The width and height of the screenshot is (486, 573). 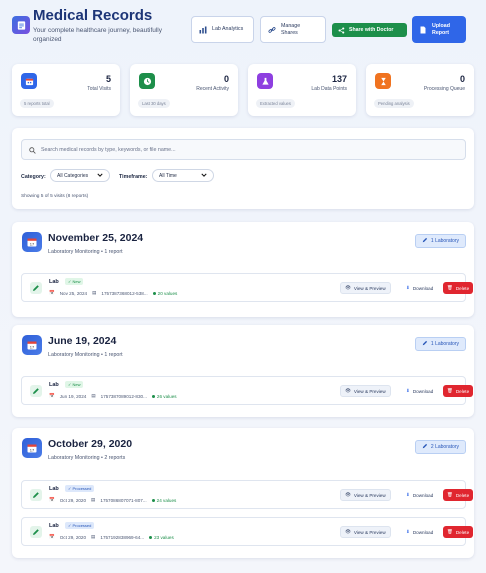 I want to click on stat-note: Pending analysis, so click(x=394, y=103).